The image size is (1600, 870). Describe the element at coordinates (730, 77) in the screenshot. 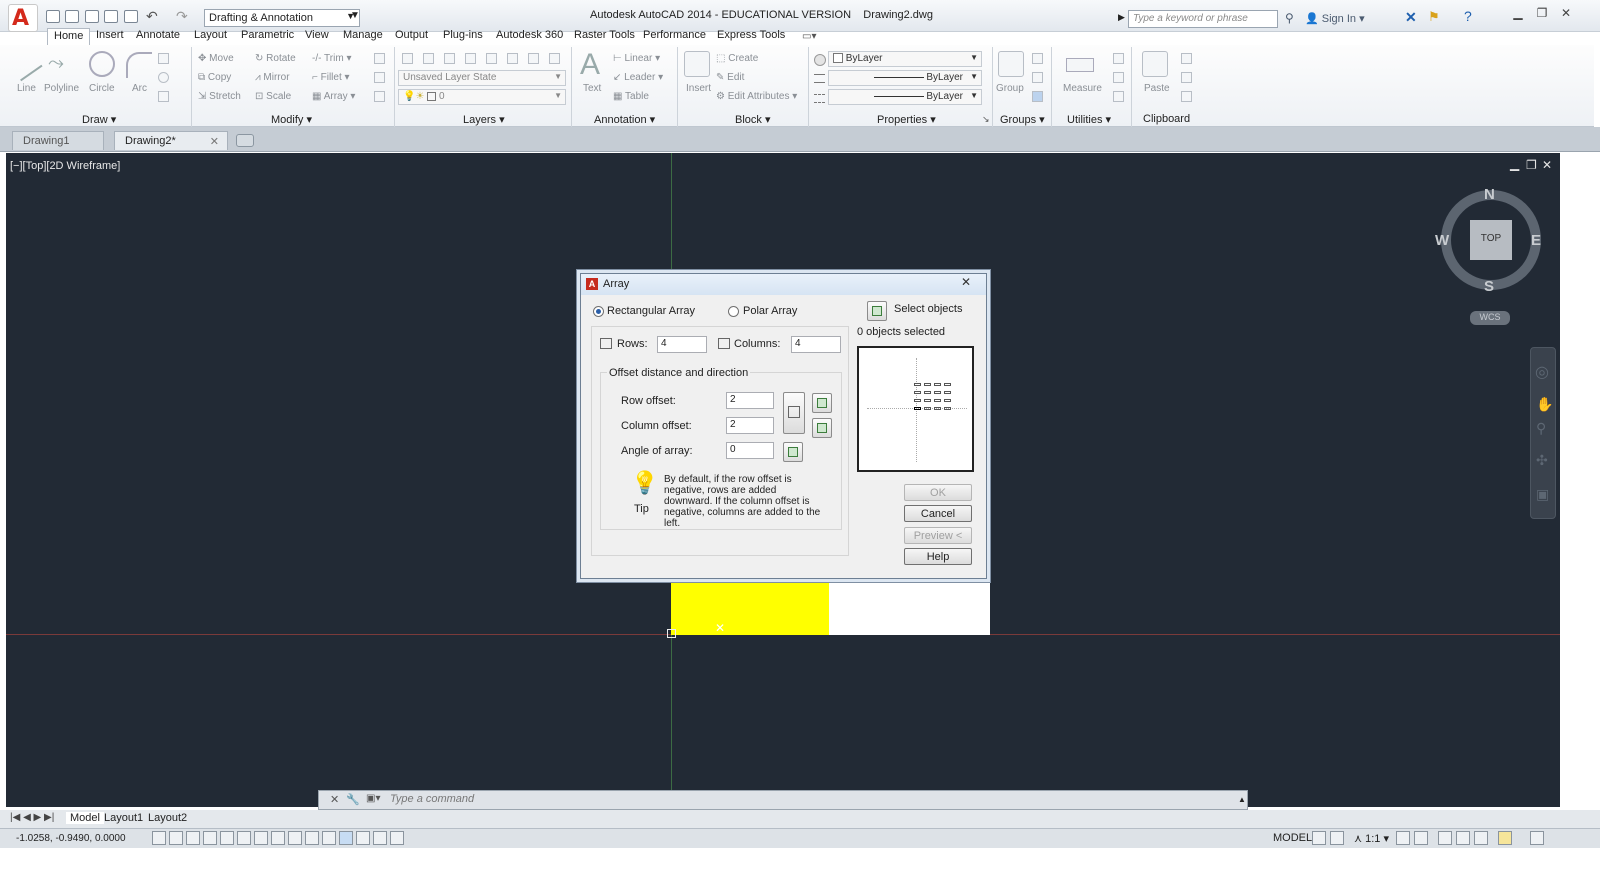

I see `edit-block-button: ✎ Edit` at that location.